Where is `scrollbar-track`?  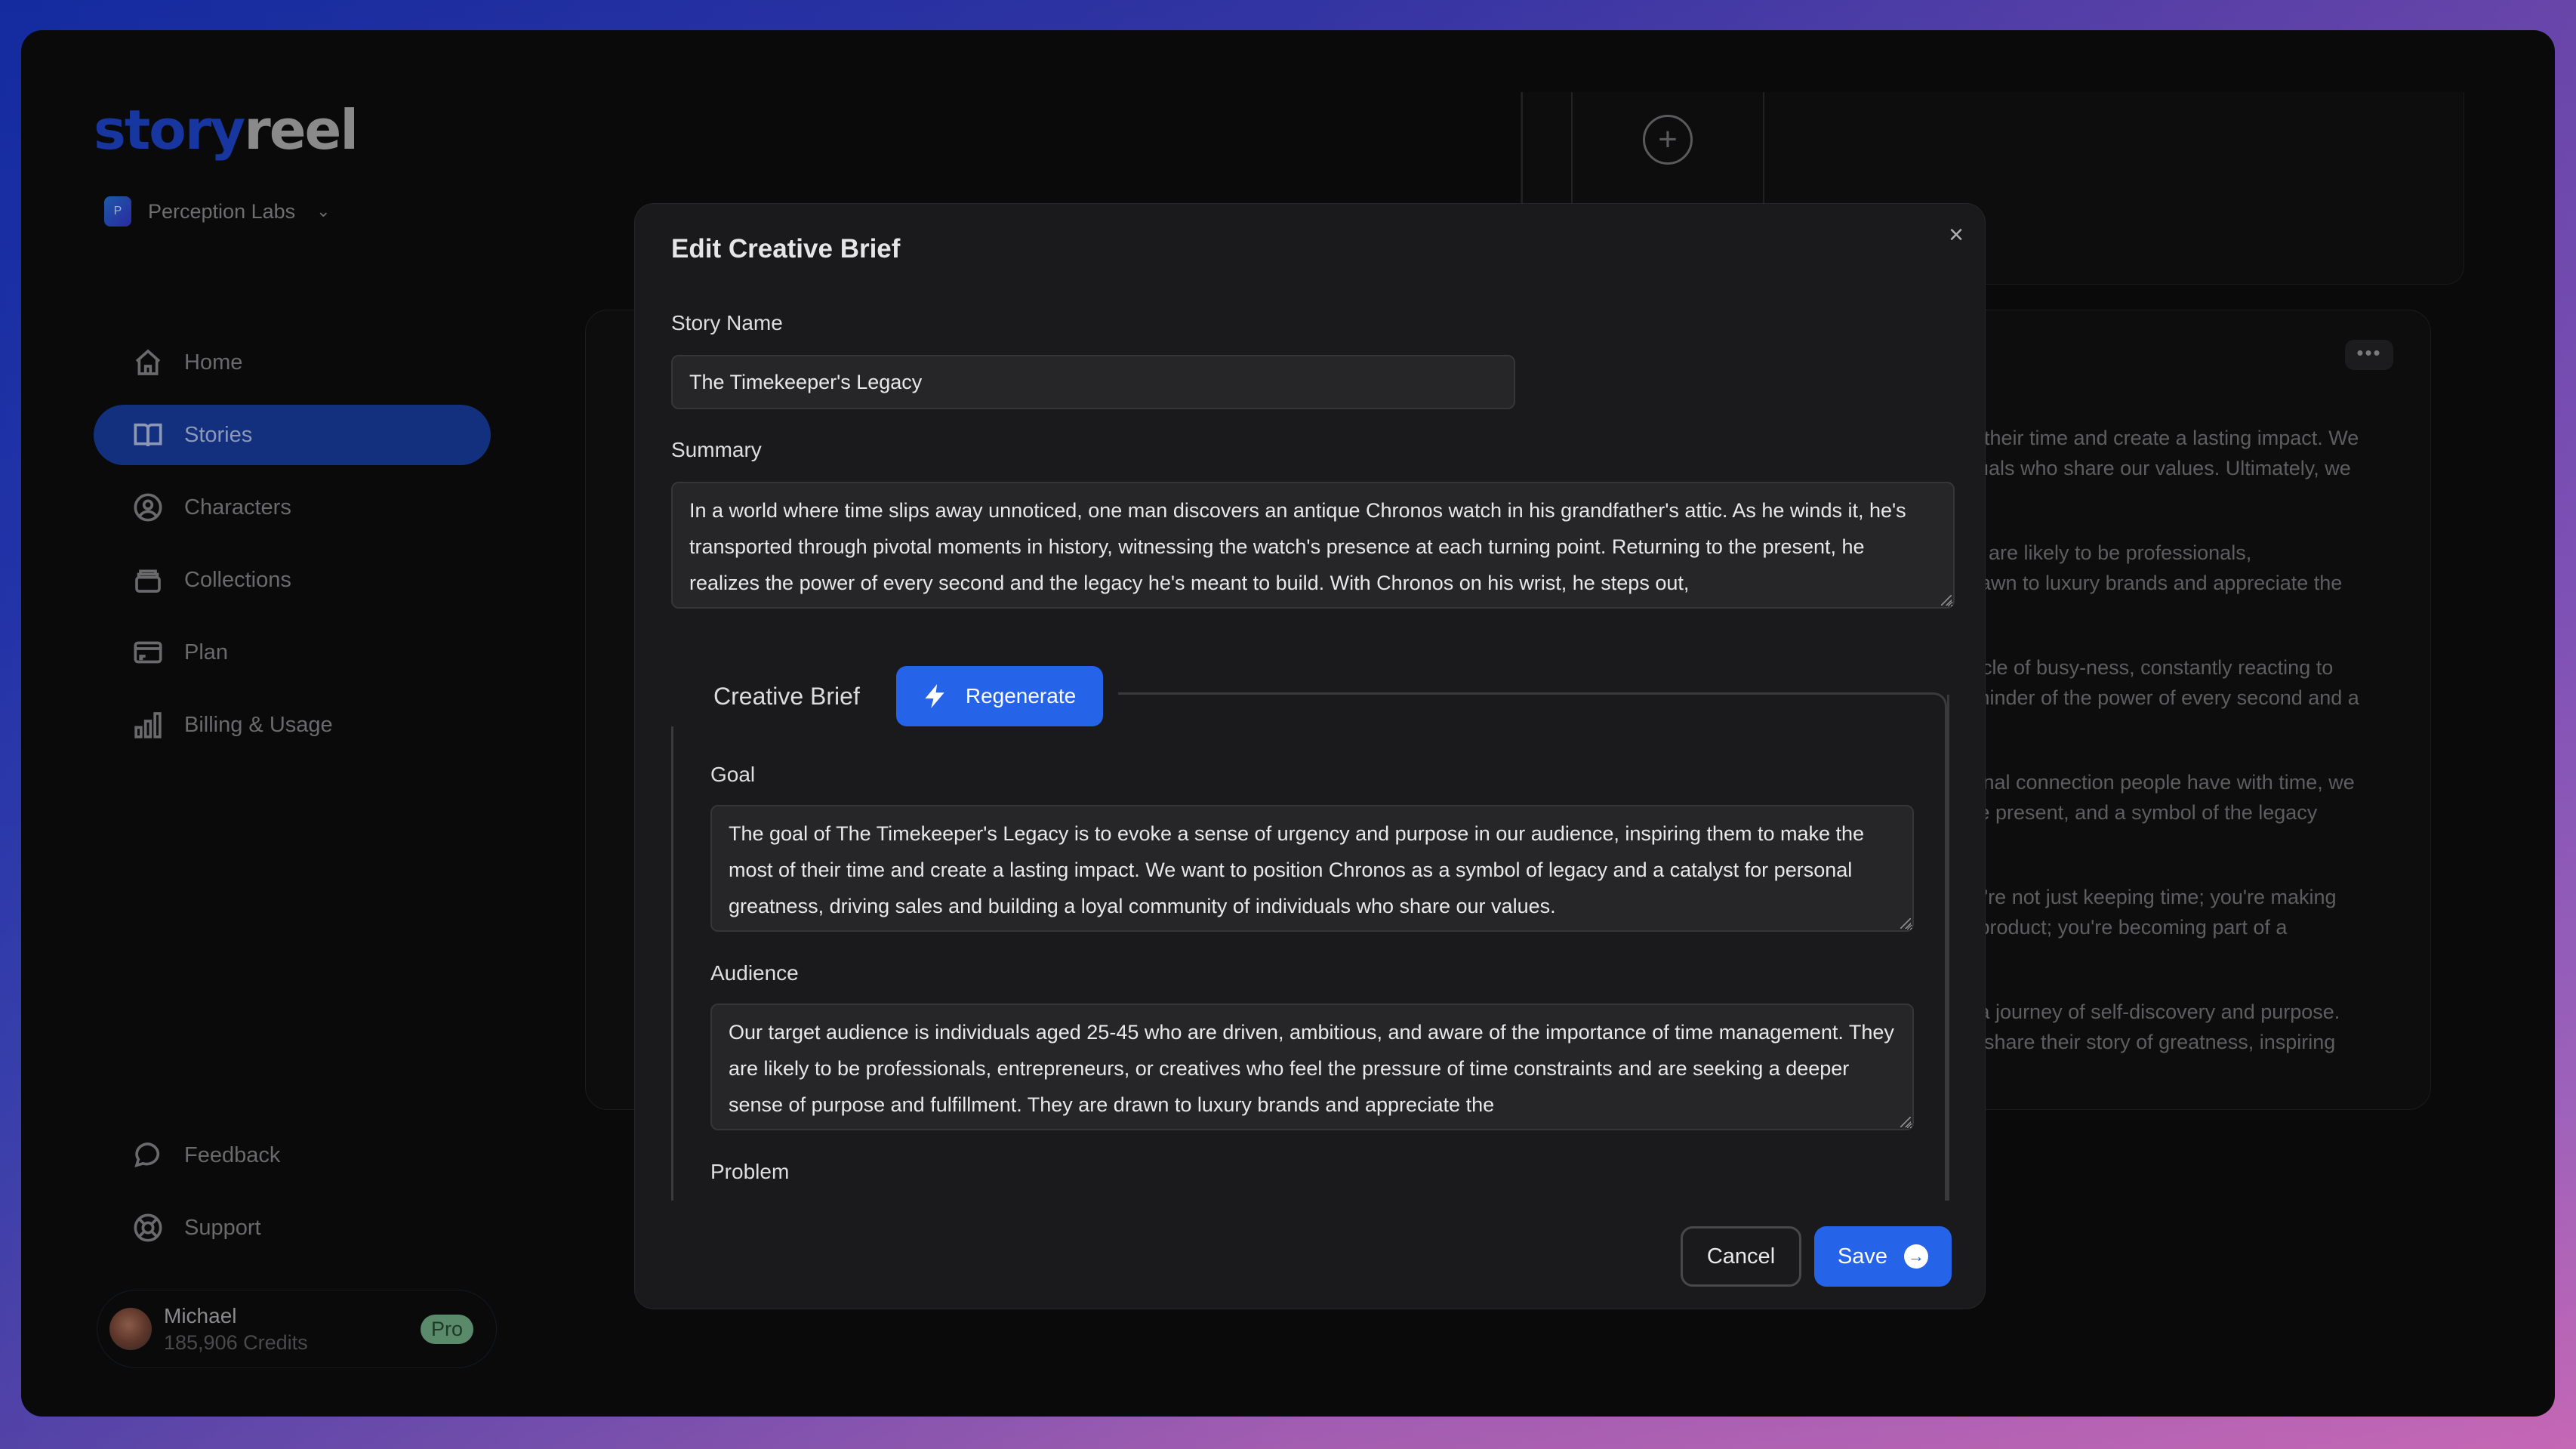 scrollbar-track is located at coordinates (1948, 948).